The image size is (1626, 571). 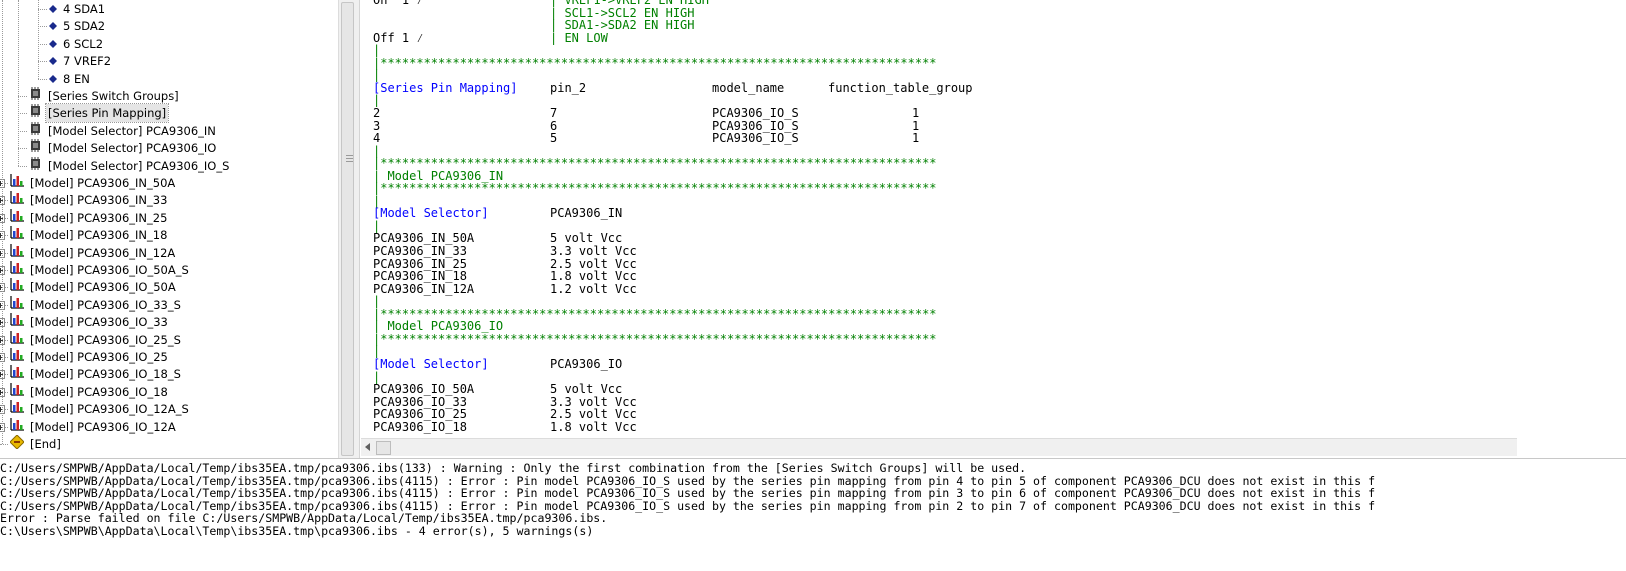 I want to click on tree-node: 5 SDA2, so click(x=78, y=26).